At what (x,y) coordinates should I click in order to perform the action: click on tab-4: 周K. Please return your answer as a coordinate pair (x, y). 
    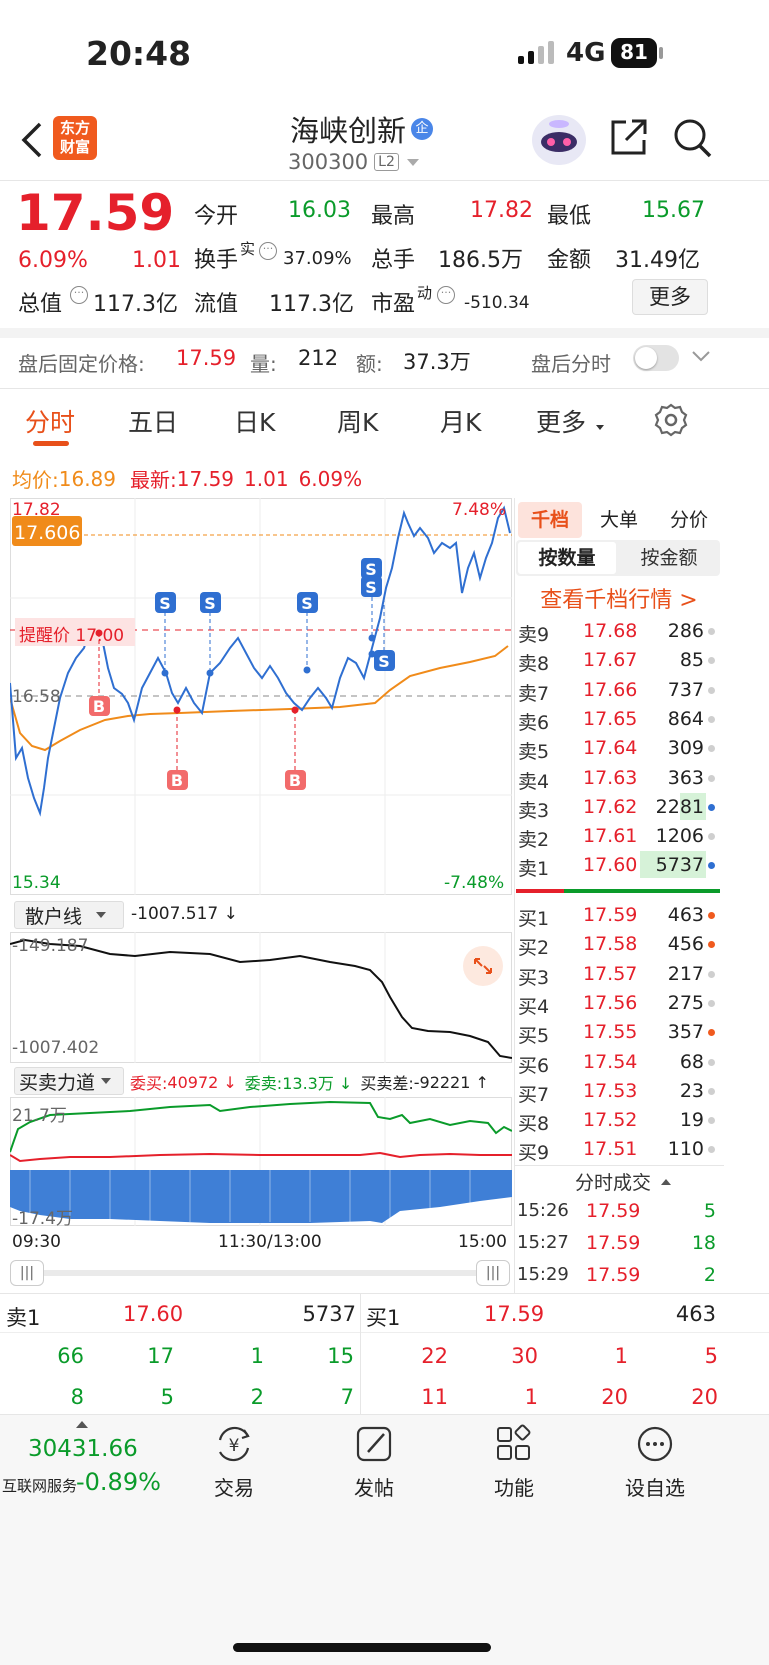
    Looking at the image, I should click on (357, 421).